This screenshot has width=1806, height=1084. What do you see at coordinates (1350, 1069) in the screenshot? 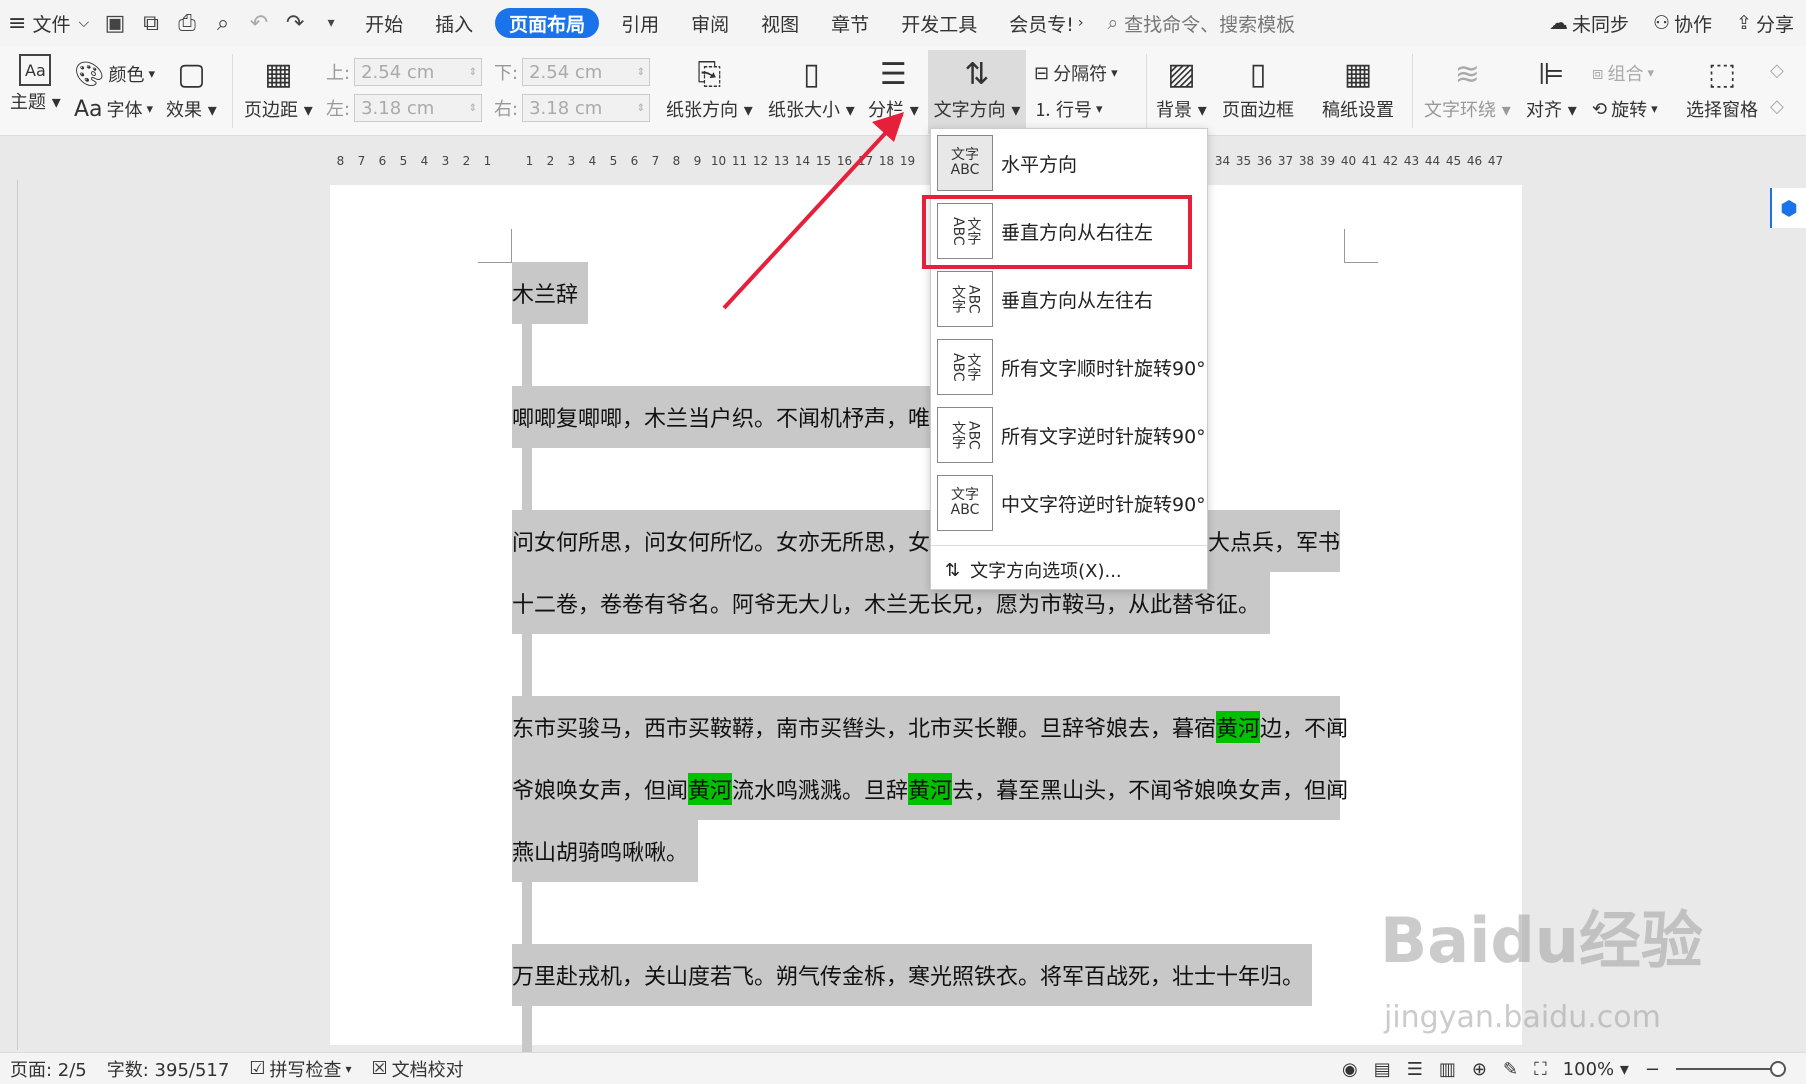
I see `eye-icon: ◉` at bounding box center [1350, 1069].